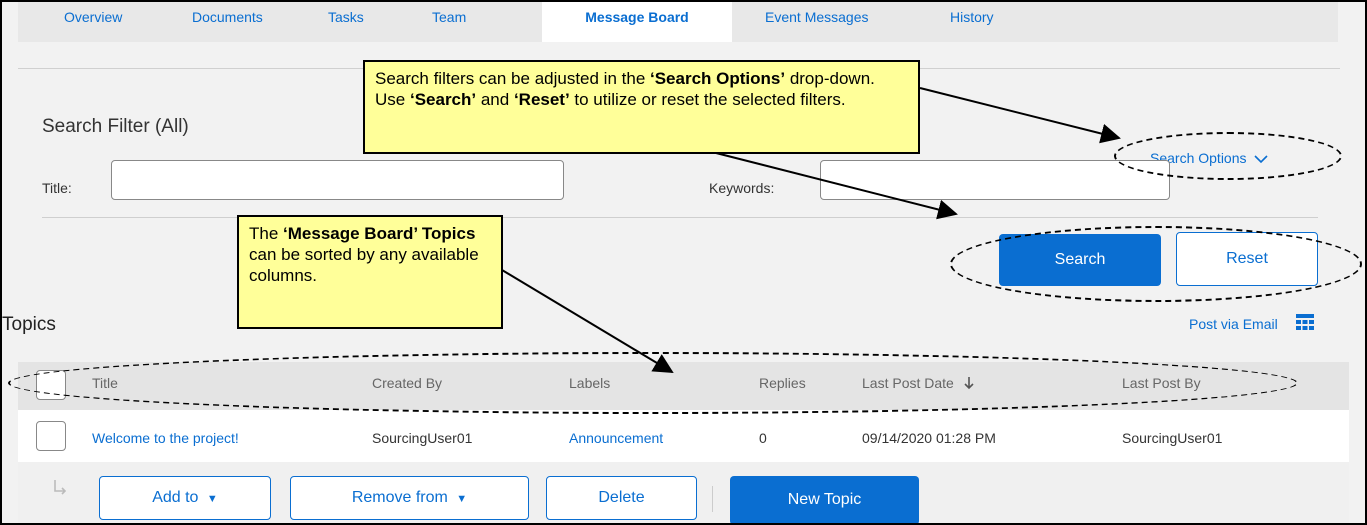 This screenshot has height=525, width=1367. What do you see at coordinates (512, 78) in the screenshot?
I see `callout-text: Search filters can be adjusted in the` at bounding box center [512, 78].